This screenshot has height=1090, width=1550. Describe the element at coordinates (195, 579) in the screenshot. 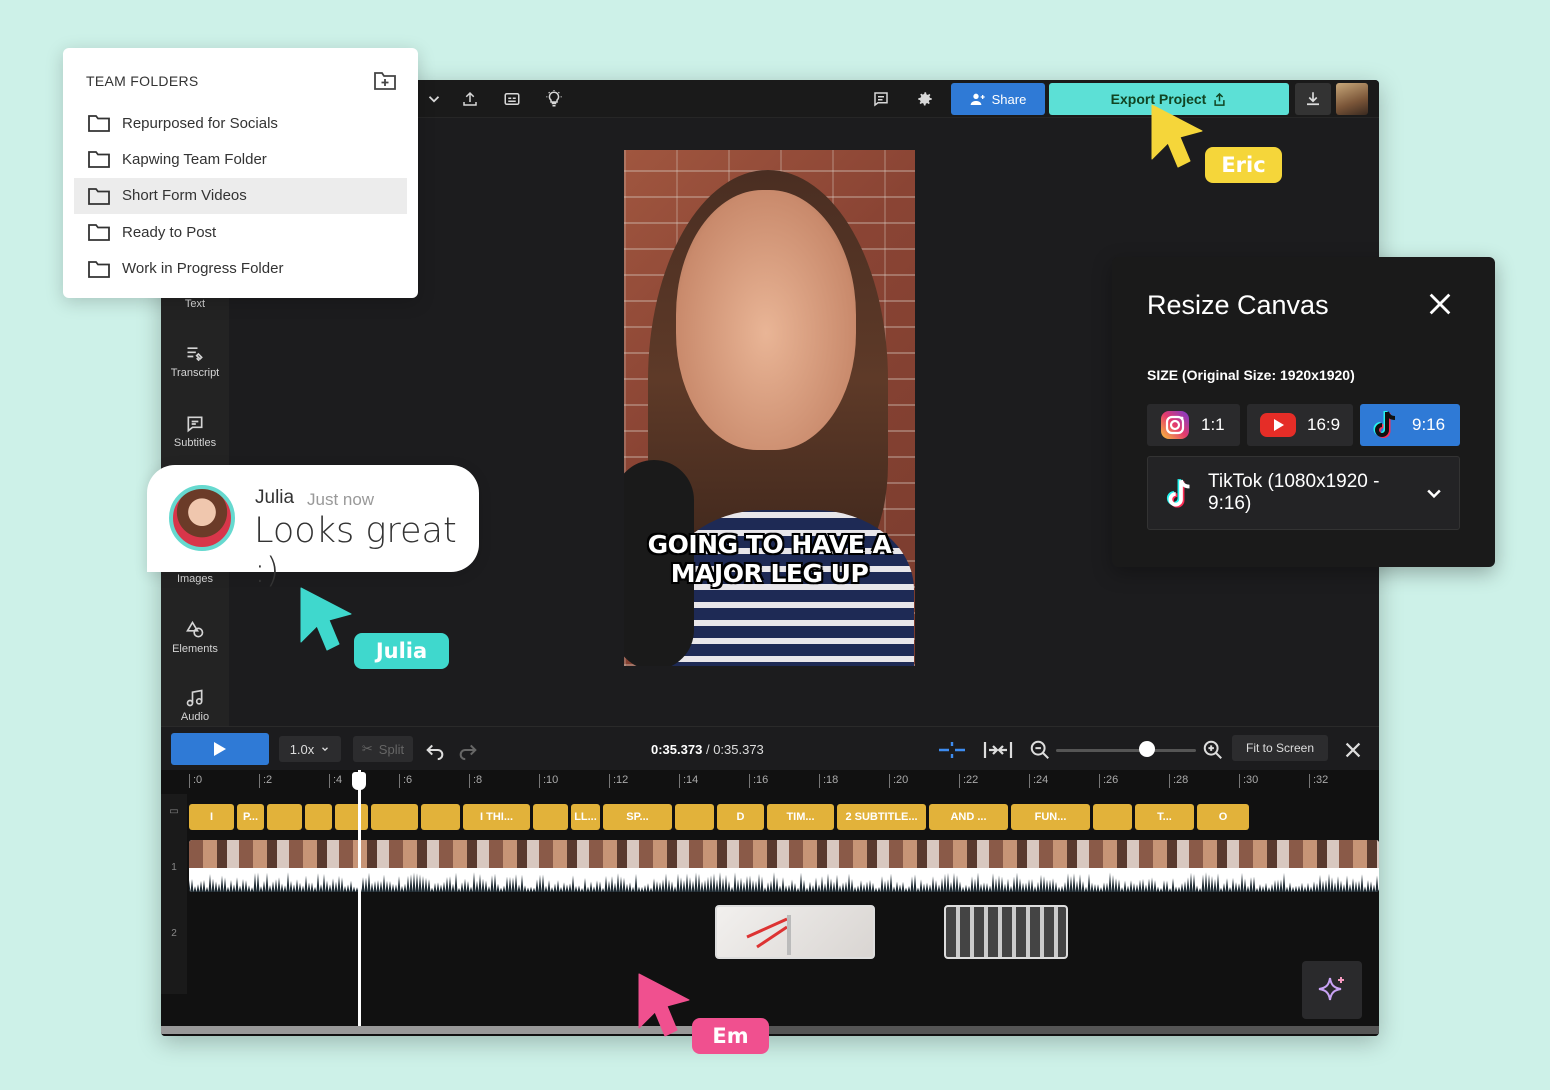

I see `sidebar-item-images: Images` at that location.